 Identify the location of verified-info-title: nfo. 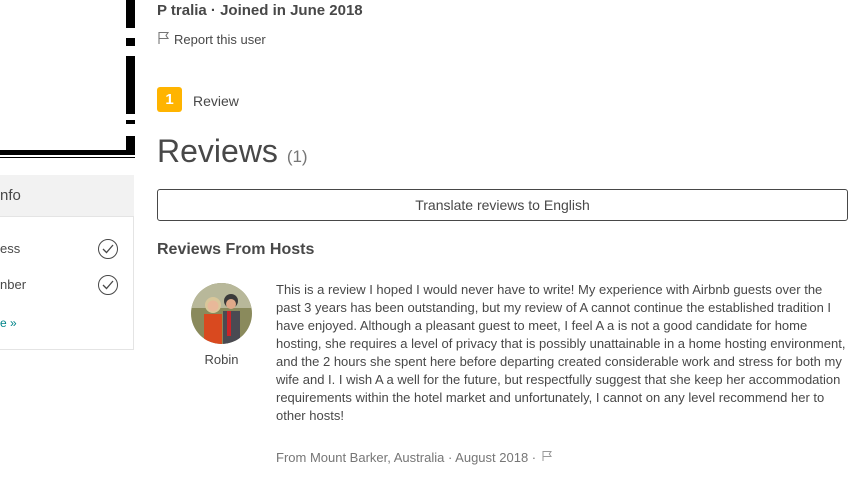
(10, 195).